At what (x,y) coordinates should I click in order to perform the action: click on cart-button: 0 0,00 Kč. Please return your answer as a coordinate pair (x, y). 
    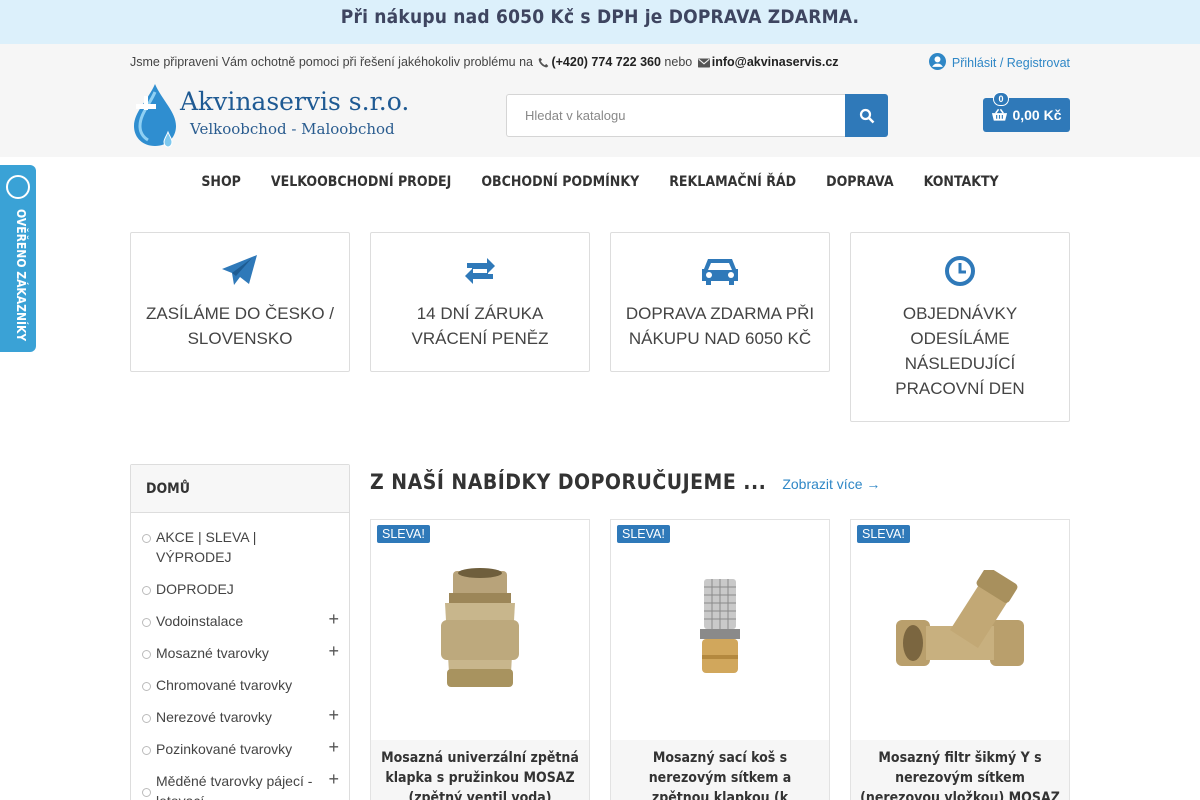
    Looking at the image, I should click on (1026, 112).